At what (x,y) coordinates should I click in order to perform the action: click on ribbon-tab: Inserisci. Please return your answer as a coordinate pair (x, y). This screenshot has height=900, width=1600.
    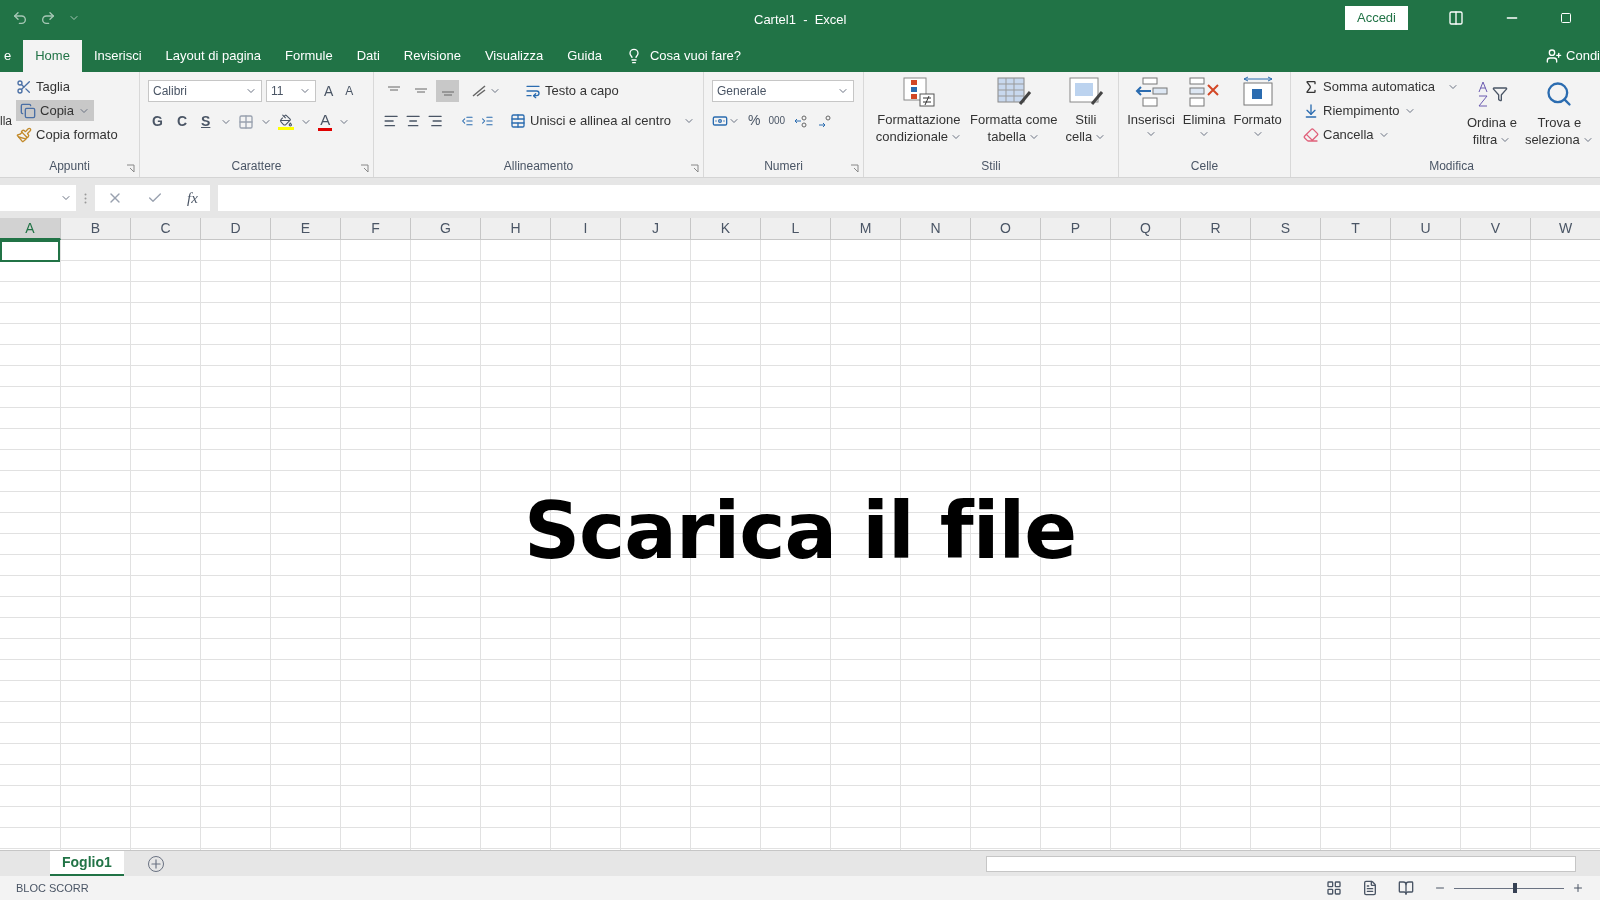
    Looking at the image, I should click on (117, 56).